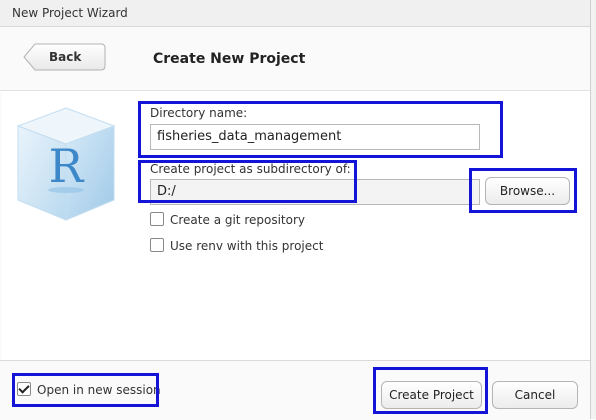 The width and height of the screenshot is (596, 420). I want to click on page-title: Create New Project, so click(229, 59).